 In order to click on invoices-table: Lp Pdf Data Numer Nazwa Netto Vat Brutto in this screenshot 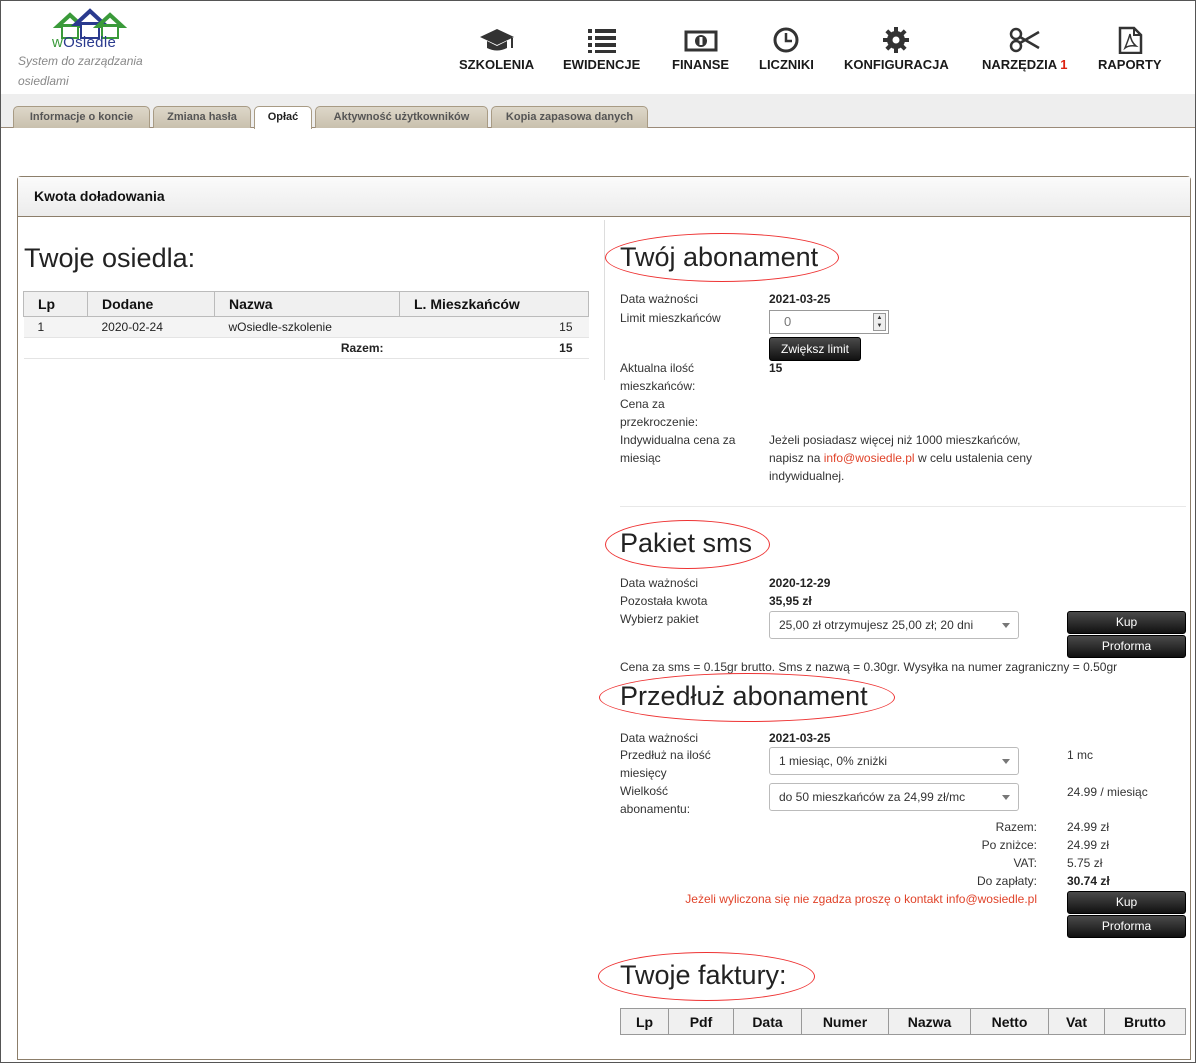, I will do `click(903, 1021)`.